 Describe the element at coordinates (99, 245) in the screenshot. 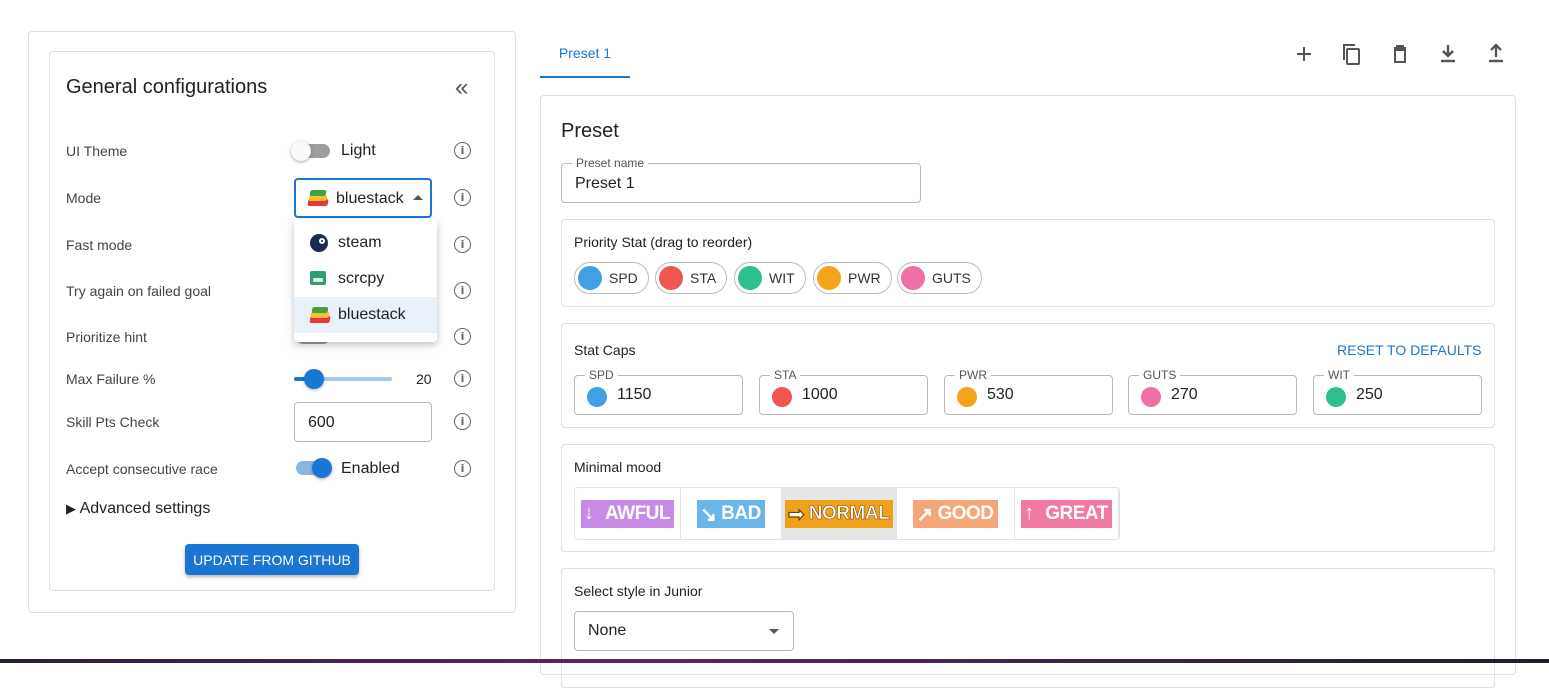

I see `fast-mode-label: Fast mode` at that location.